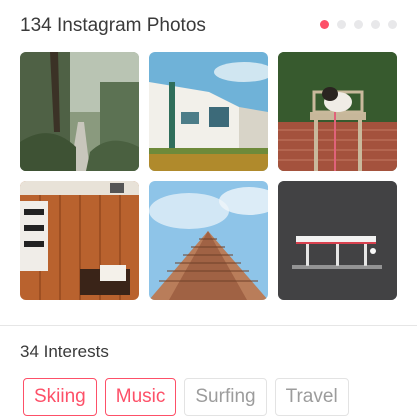  I want to click on page-indicator, so click(358, 24).